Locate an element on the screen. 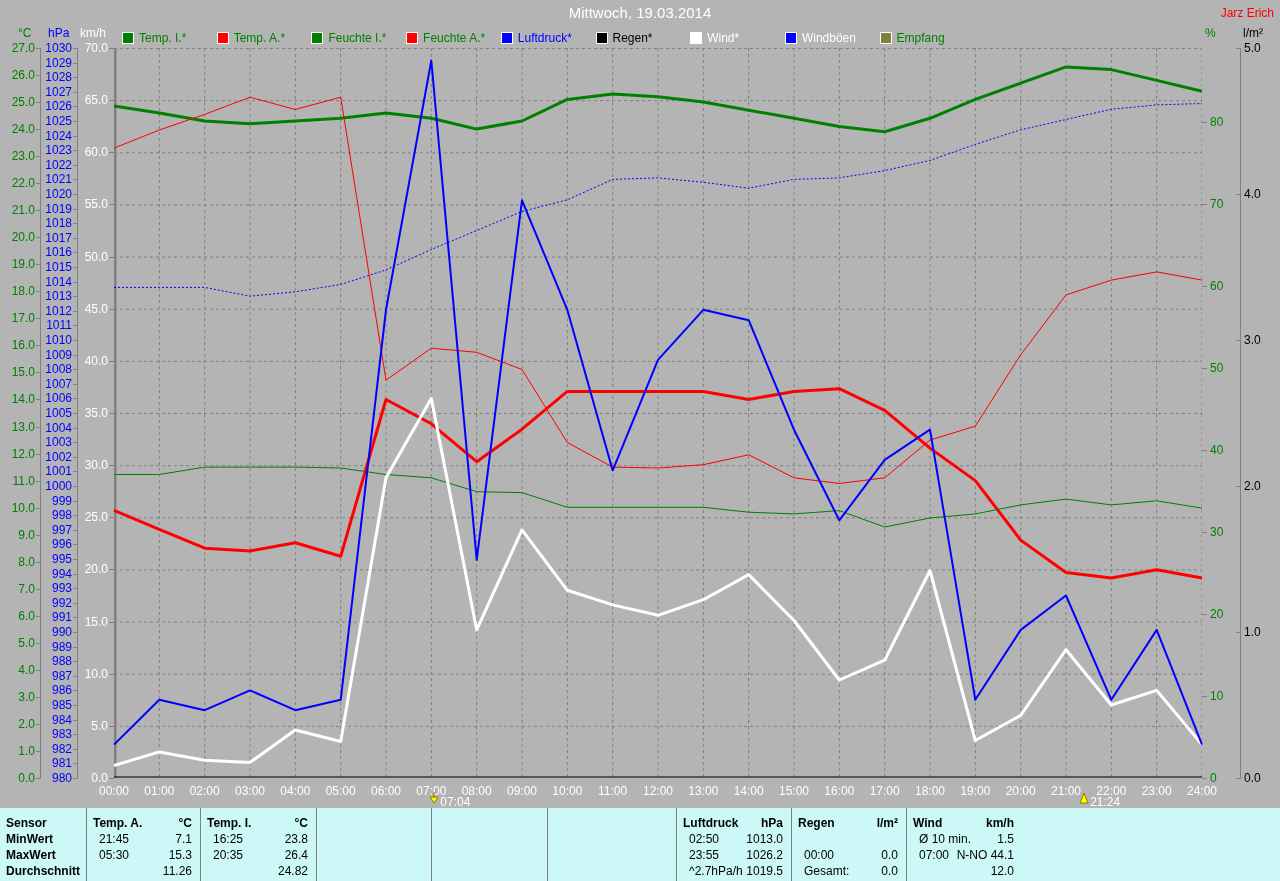  axis-label: 1029 is located at coordinates (58, 62).